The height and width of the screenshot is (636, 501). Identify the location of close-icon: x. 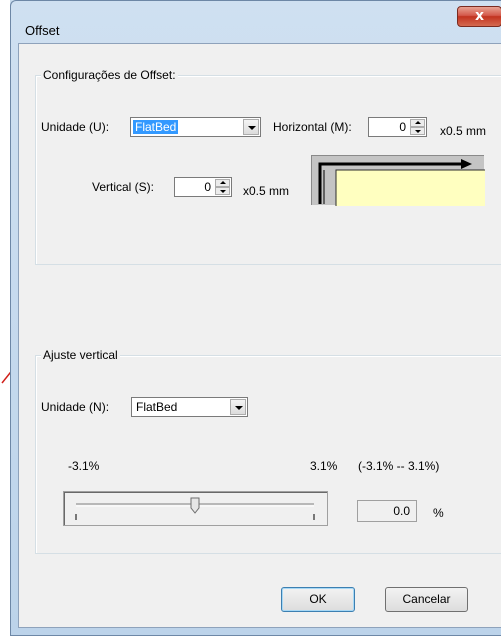
(479, 16).